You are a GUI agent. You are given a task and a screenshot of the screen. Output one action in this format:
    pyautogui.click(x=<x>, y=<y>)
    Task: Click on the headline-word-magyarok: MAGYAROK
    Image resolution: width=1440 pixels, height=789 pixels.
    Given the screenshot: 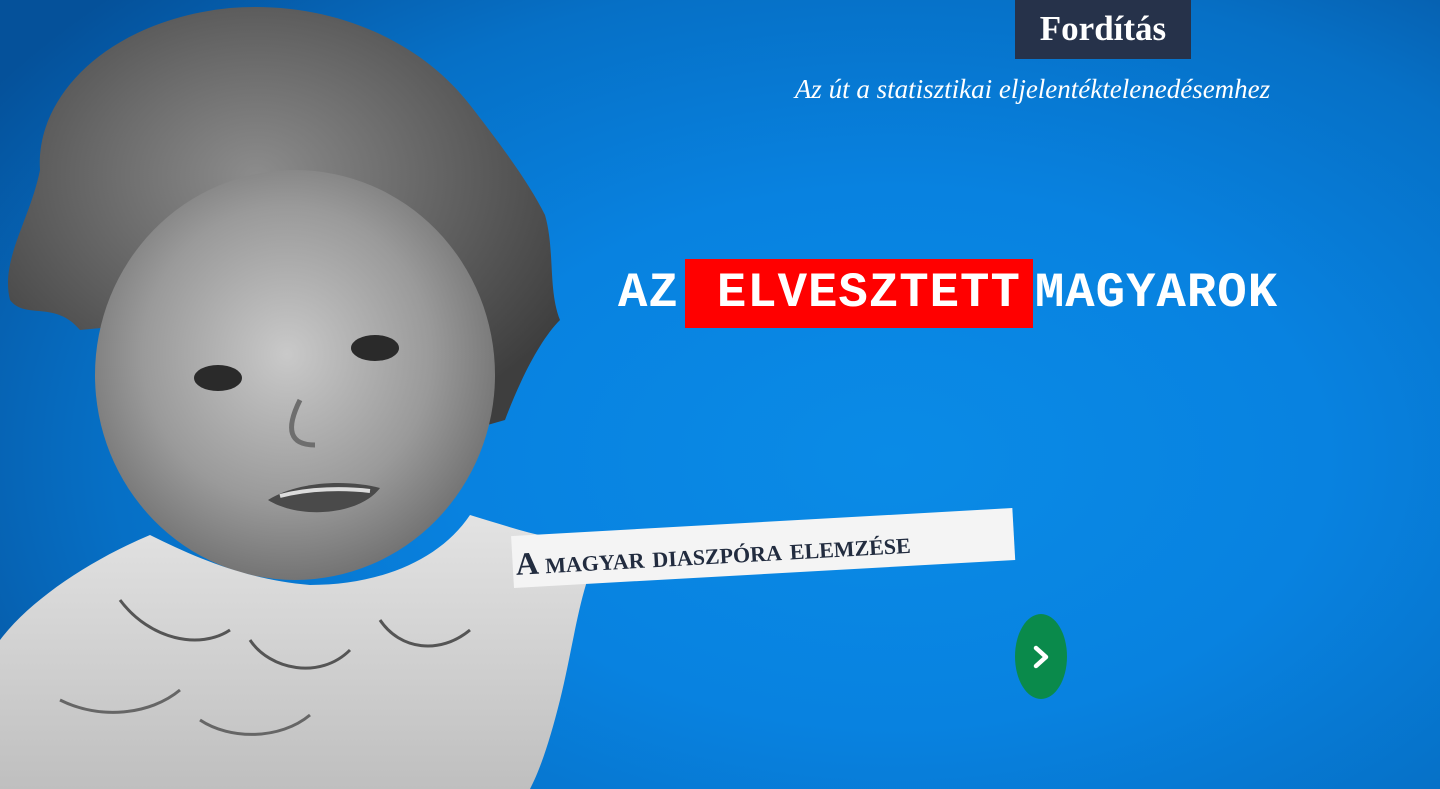 What is the action you would take?
    pyautogui.click(x=1156, y=293)
    